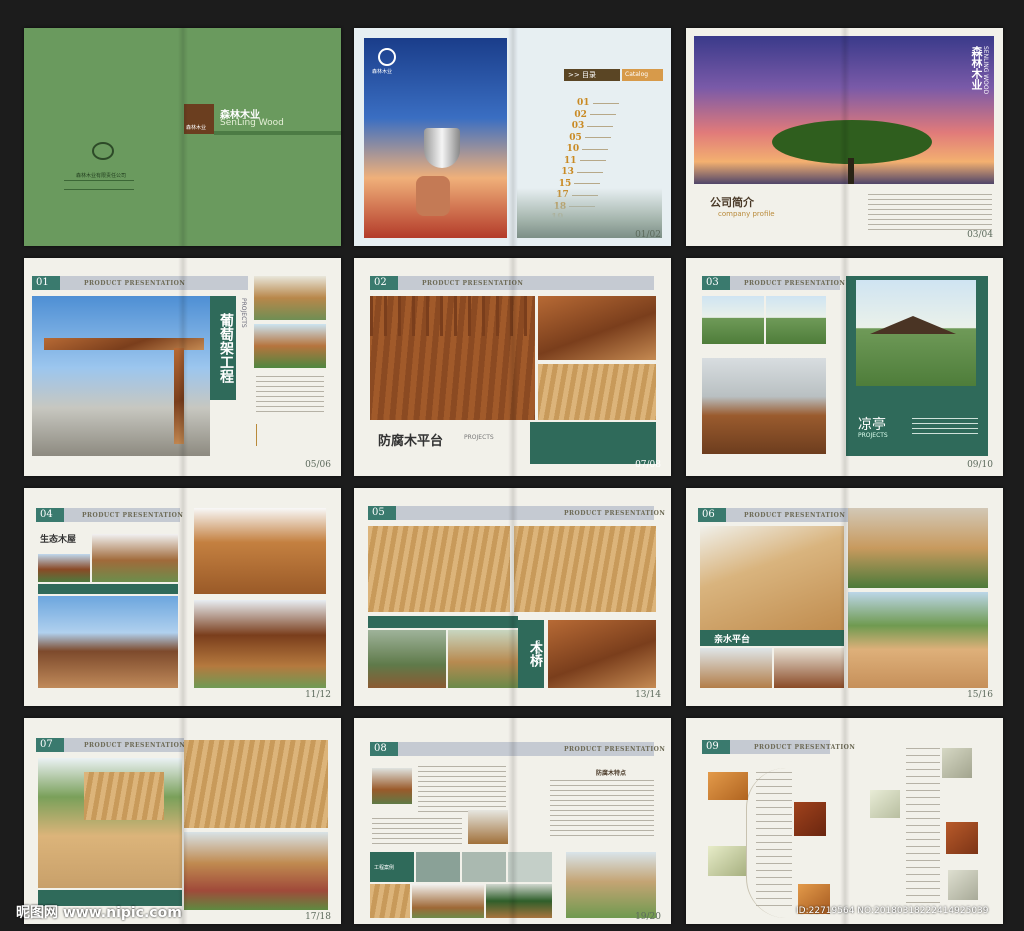 The width and height of the screenshot is (1024, 931). Describe the element at coordinates (99, 185) in the screenshot. I see `back-cover-lines` at that location.